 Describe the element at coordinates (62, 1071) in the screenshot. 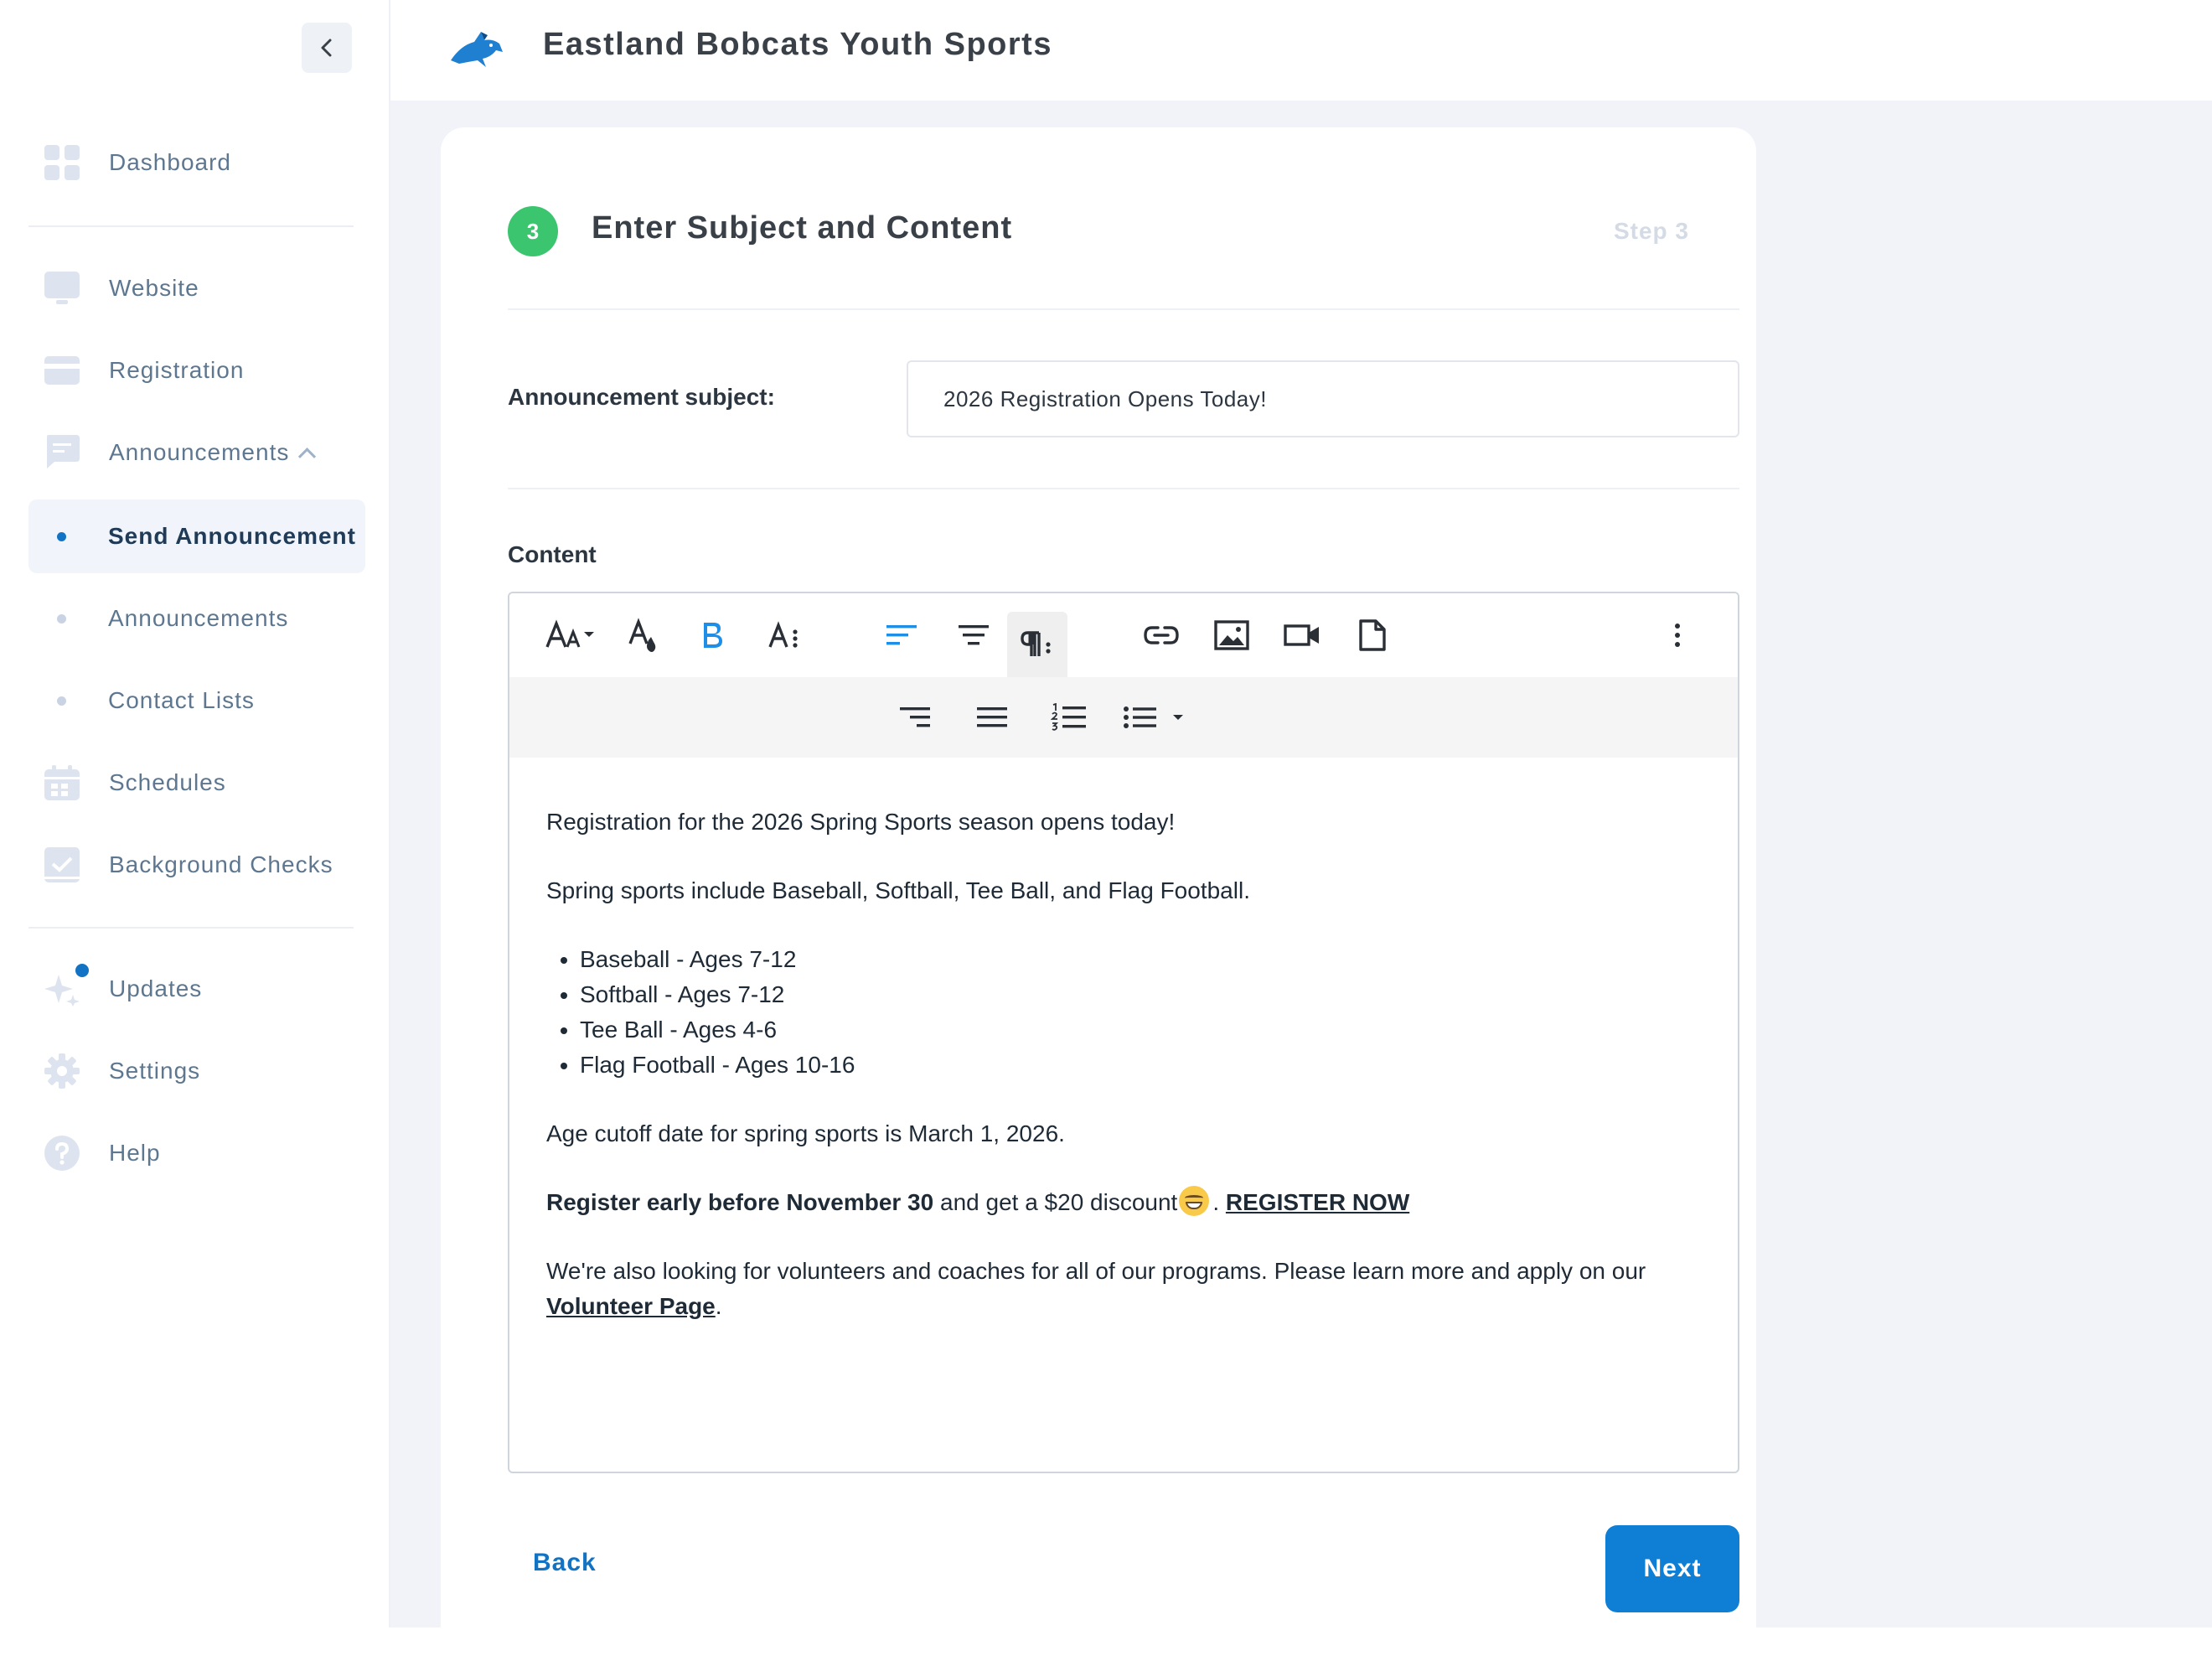

I see `gear-icon` at that location.